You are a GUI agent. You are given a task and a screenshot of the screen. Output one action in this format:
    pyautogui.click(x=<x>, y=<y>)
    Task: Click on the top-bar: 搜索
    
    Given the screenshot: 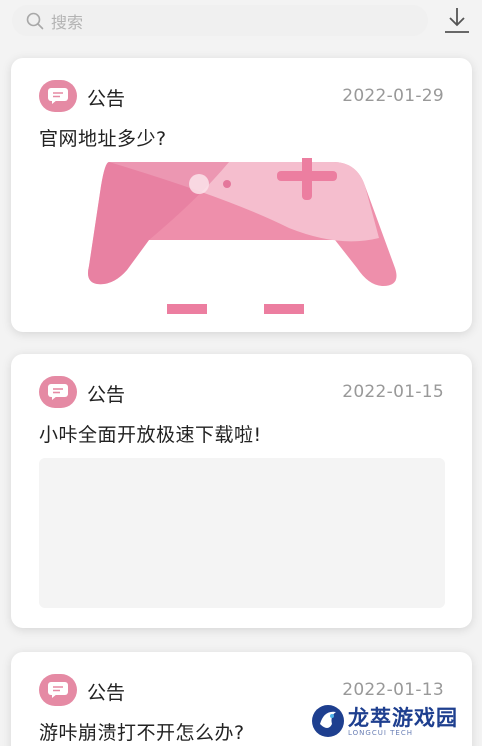 What is the action you would take?
    pyautogui.click(x=241, y=22)
    